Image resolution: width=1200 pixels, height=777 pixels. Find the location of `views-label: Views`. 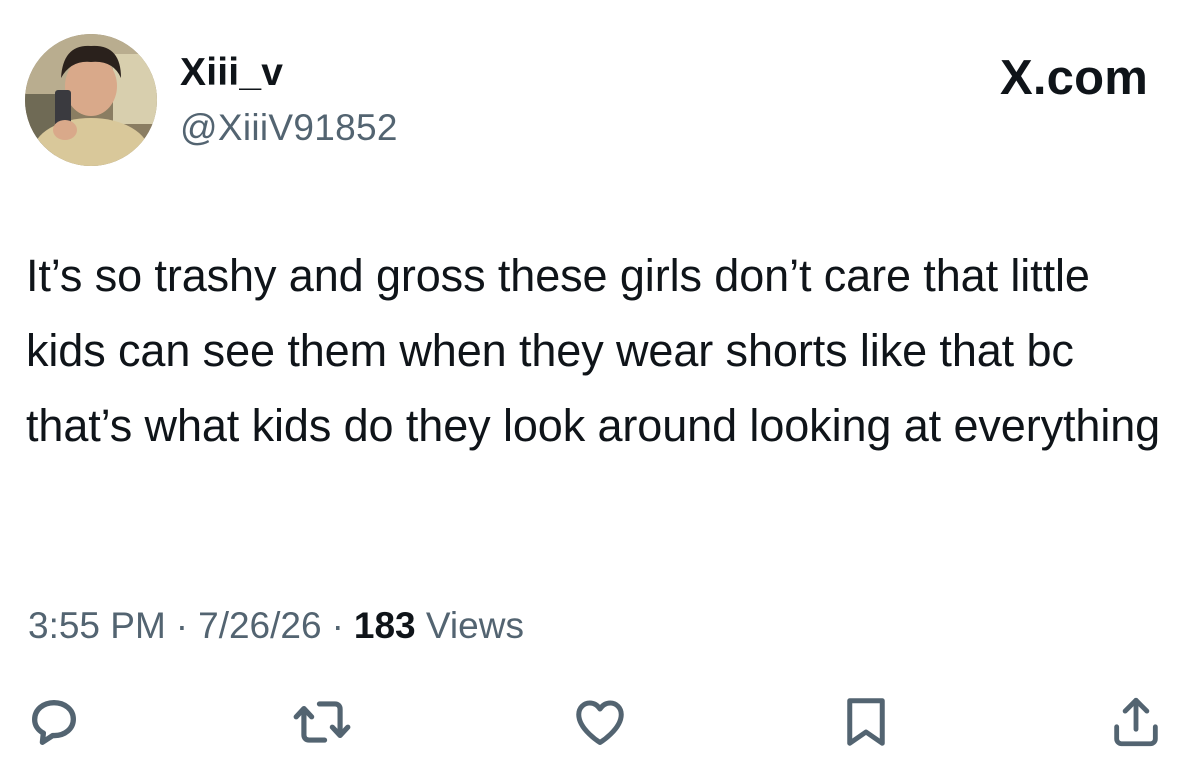

views-label: Views is located at coordinates (474, 625).